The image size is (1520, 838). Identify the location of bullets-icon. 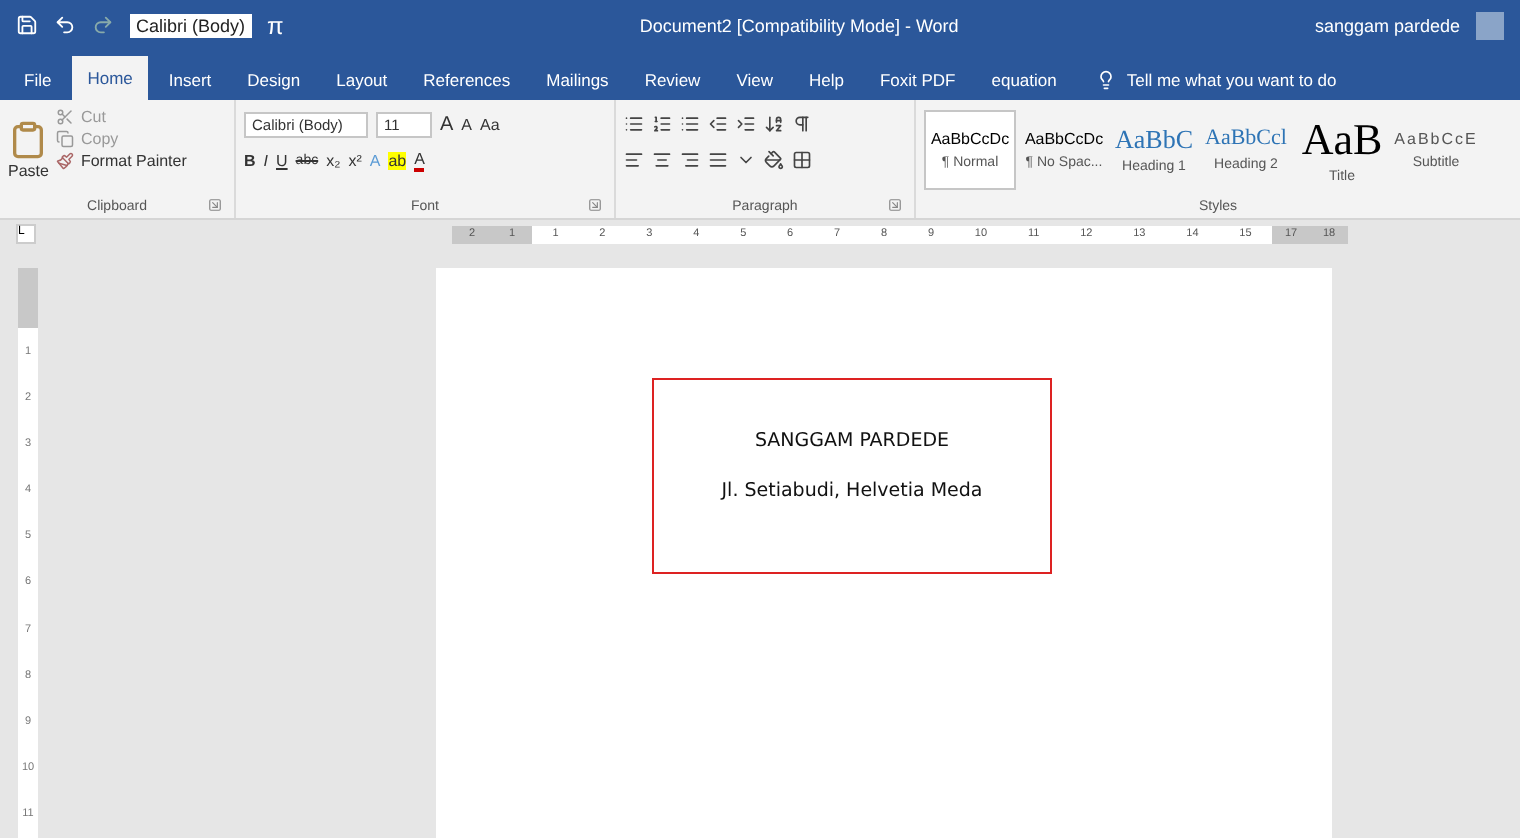
(634, 124).